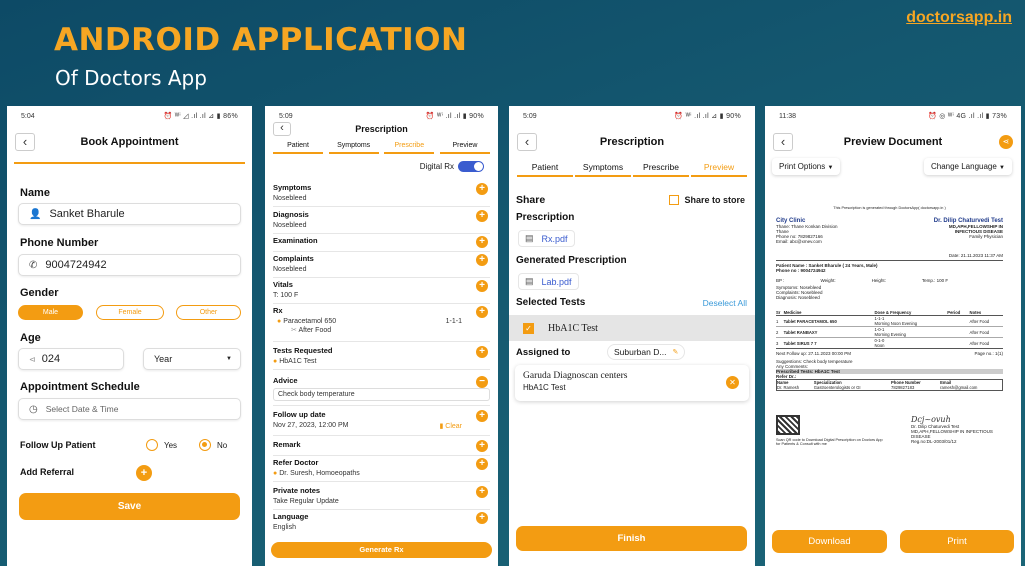 Image resolution: width=1025 pixels, height=566 pixels. What do you see at coordinates (261, 40) in the screenshot?
I see `banner-title: ANDROID APPLICATION` at bounding box center [261, 40].